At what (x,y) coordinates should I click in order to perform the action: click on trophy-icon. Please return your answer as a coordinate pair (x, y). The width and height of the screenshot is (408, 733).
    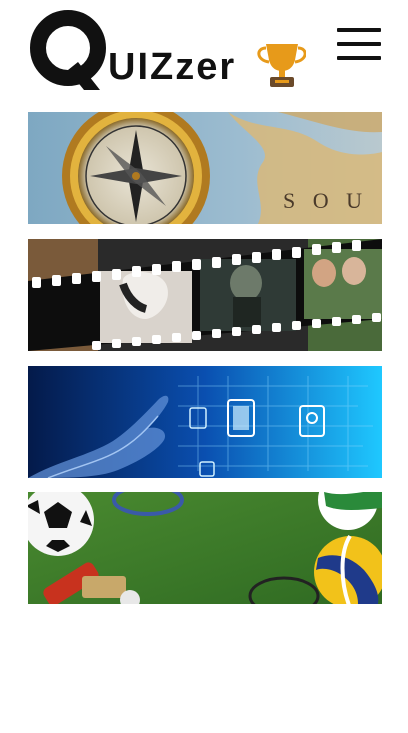
    Looking at the image, I should click on (281, 65).